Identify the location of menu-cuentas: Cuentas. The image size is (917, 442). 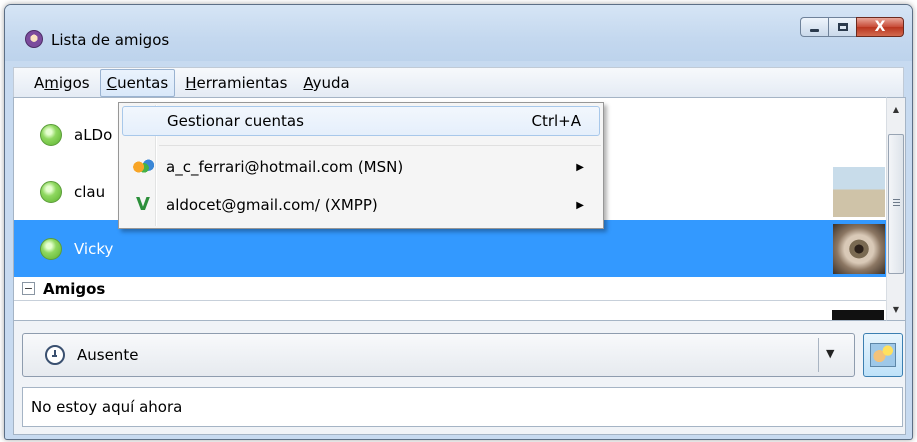
(137, 82).